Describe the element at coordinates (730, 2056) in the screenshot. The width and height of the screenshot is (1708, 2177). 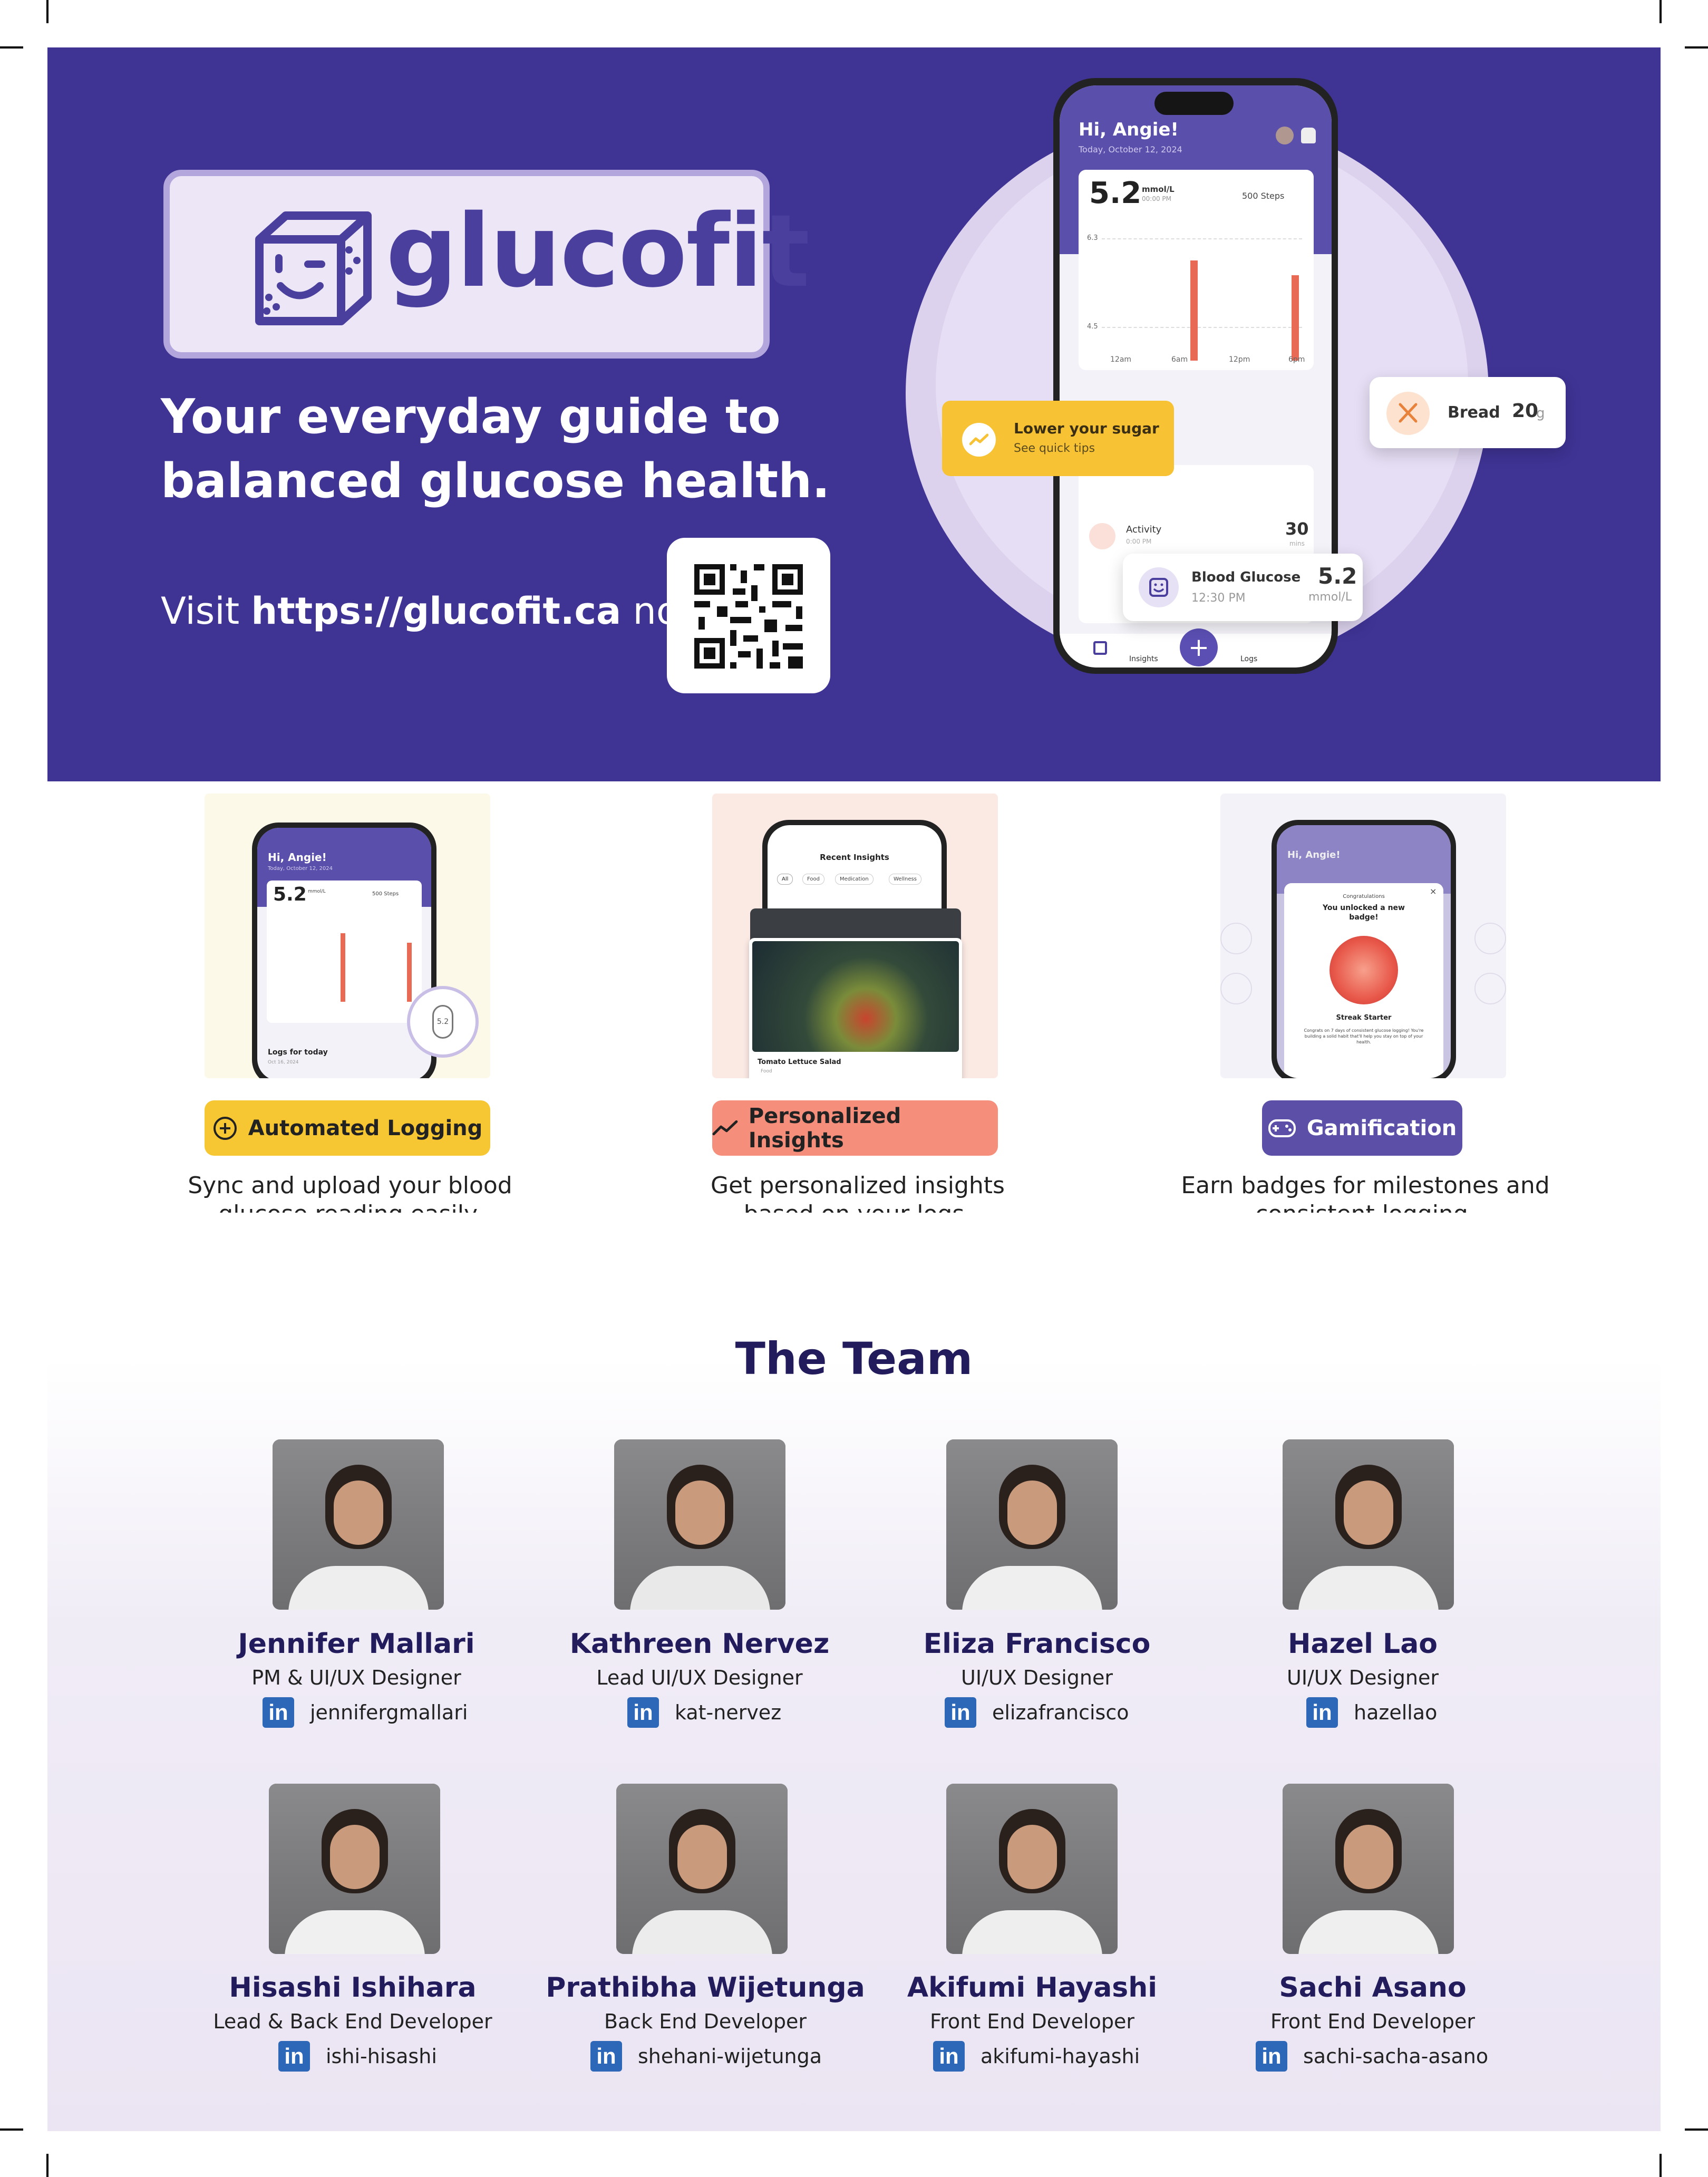
I see `linkedin-handle: shehani-wijetunga` at that location.